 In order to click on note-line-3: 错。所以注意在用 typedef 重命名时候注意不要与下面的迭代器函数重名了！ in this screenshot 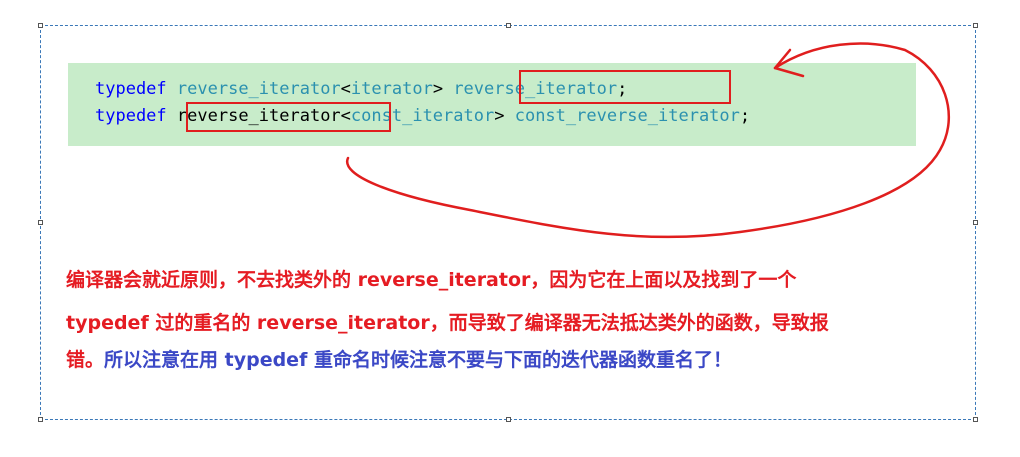, I will do `click(399, 360)`.